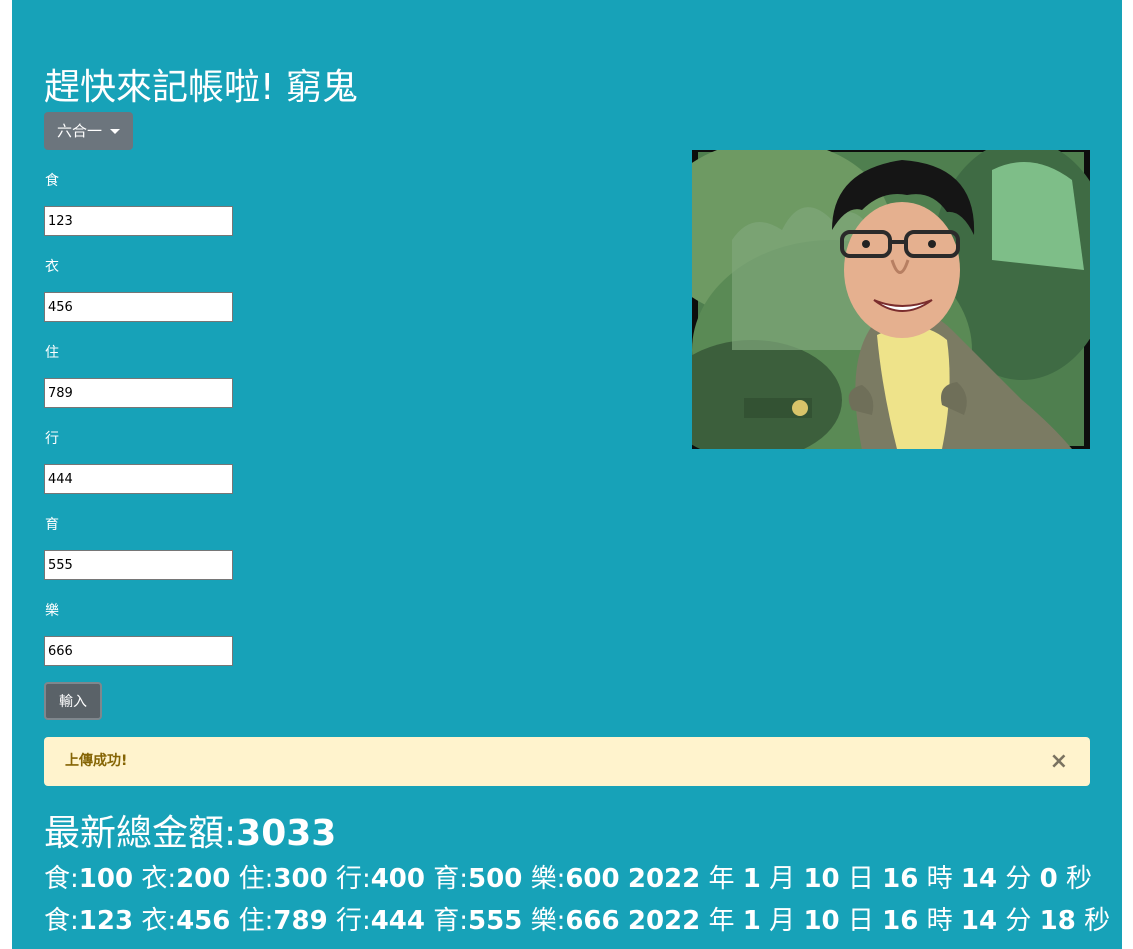 The width and height of the screenshot is (1133, 949). I want to click on record-value: 444, so click(397, 921).